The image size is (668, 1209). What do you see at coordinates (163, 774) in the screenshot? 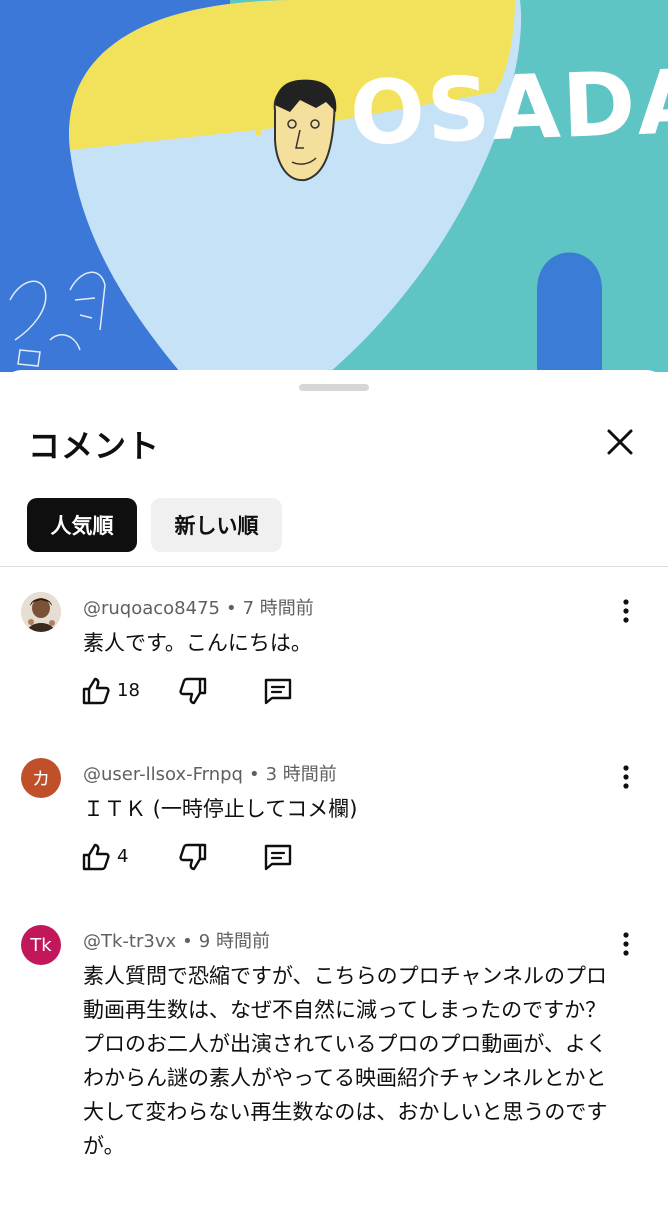
I see `comment-author: @user-llsox-Frnpq` at bounding box center [163, 774].